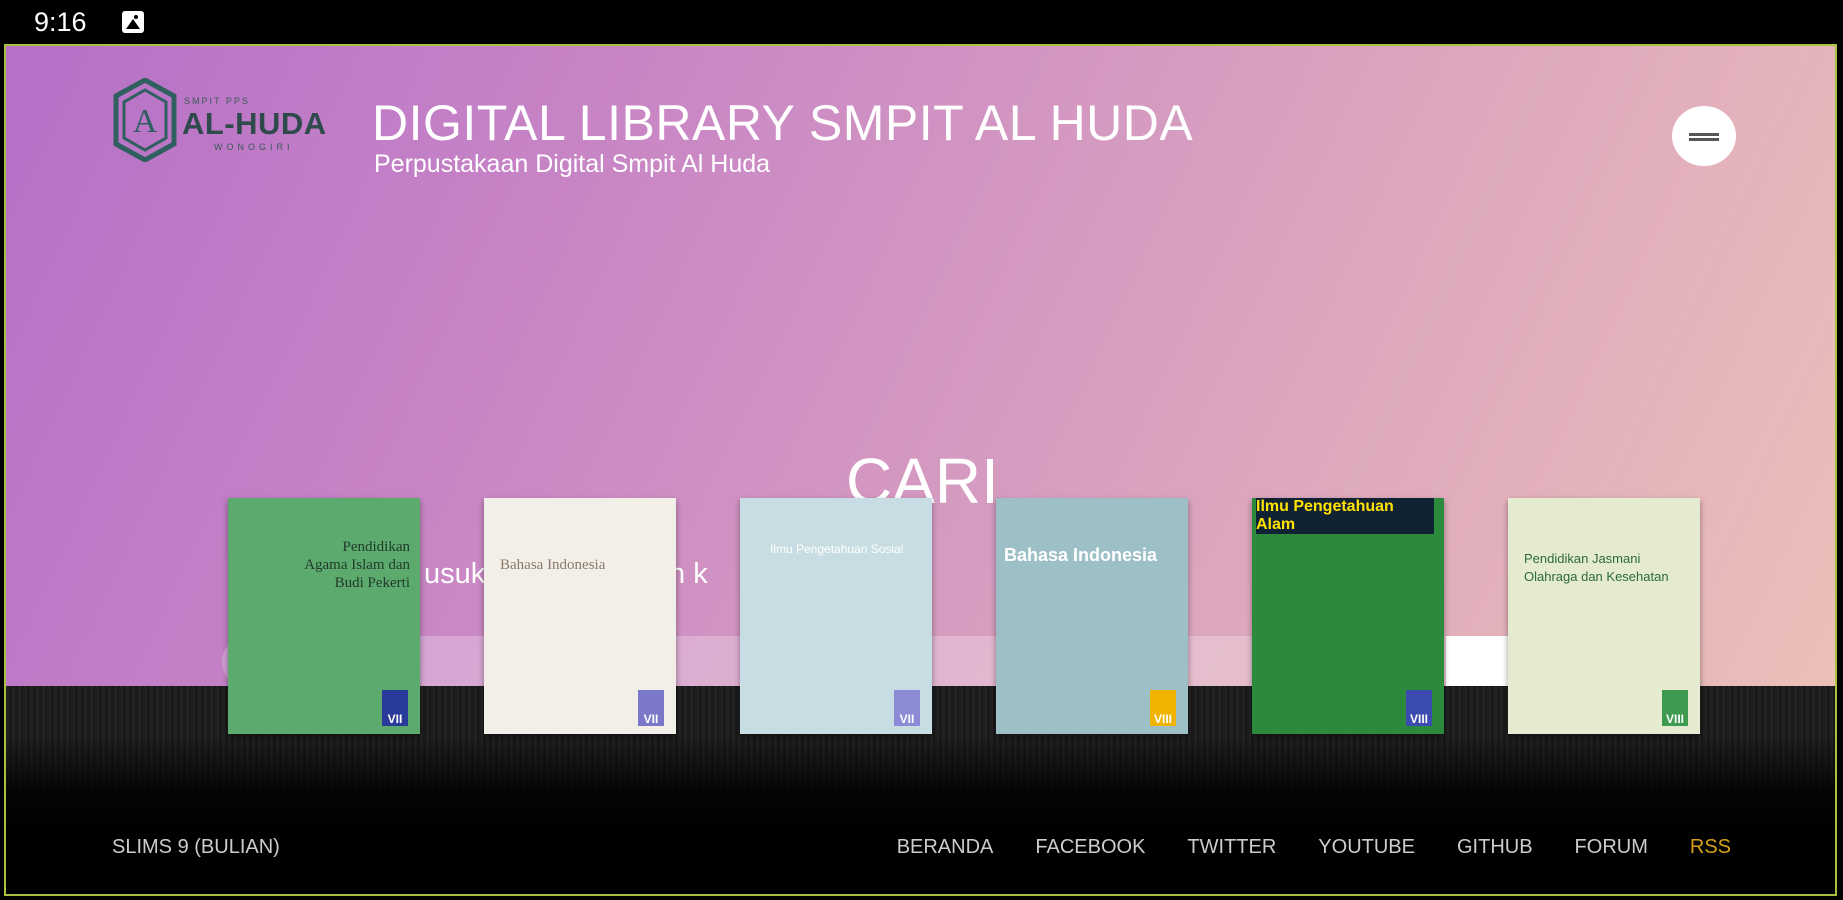  I want to click on search-button, so click(1481, 662).